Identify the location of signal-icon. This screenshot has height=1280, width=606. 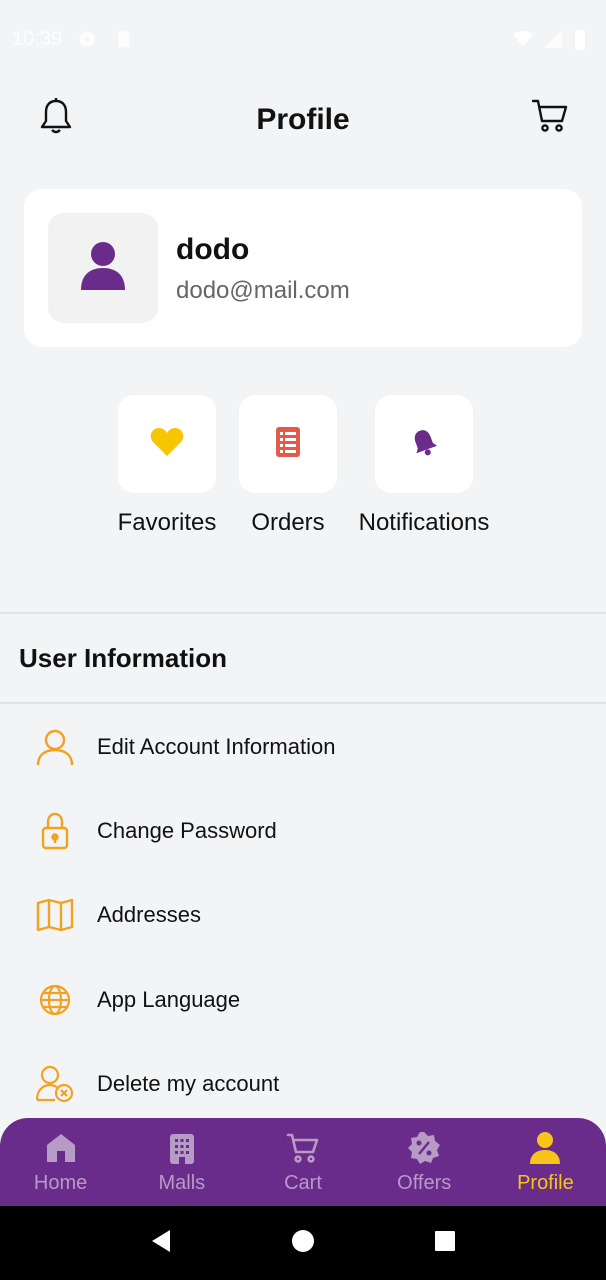
(553, 39).